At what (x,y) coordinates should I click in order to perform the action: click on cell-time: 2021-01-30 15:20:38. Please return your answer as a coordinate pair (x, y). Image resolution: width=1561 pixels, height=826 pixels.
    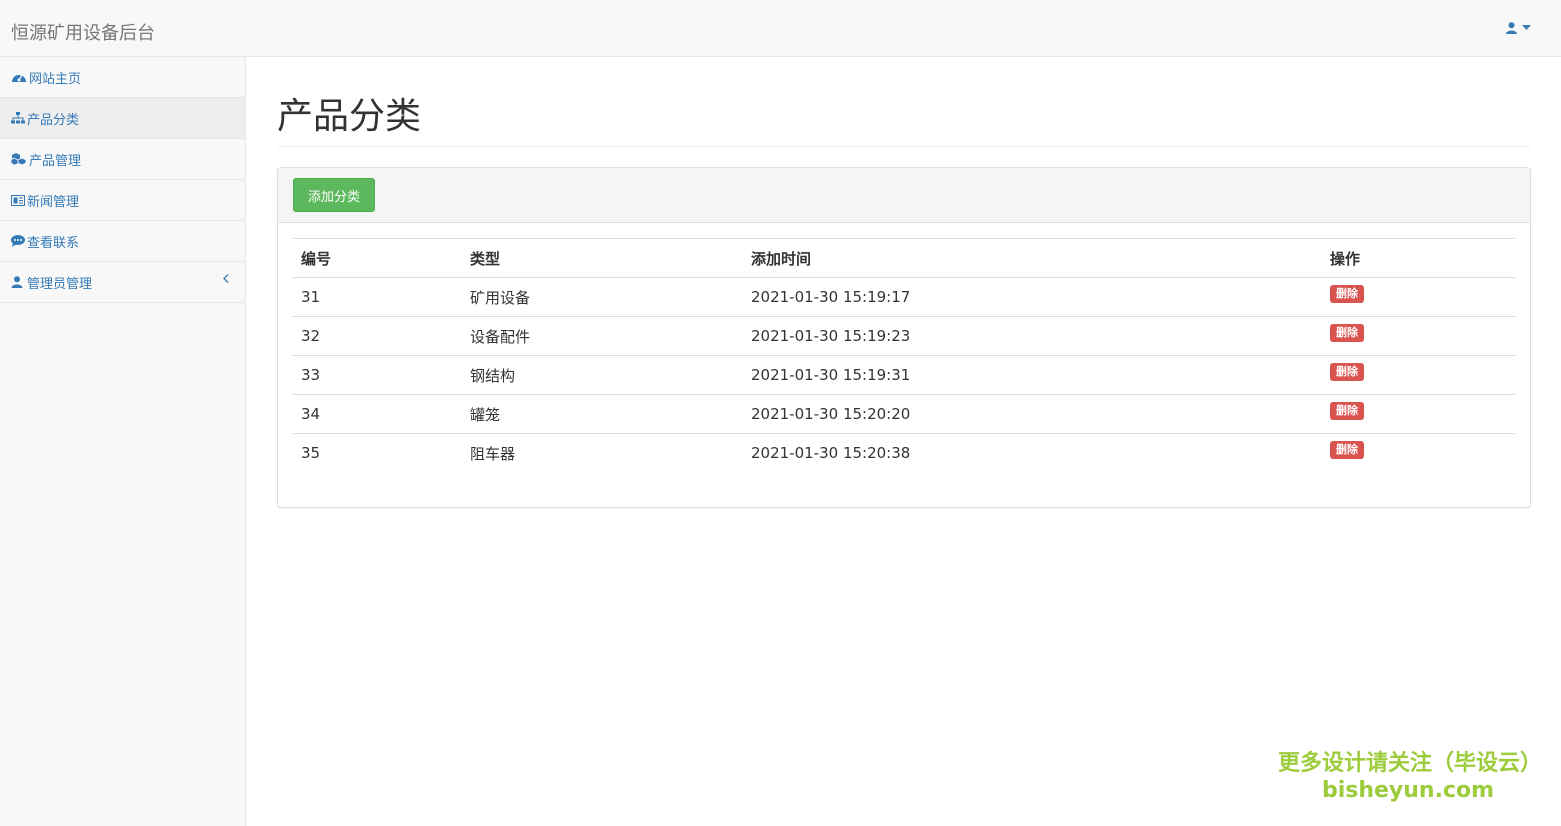
    Looking at the image, I should click on (1032, 453).